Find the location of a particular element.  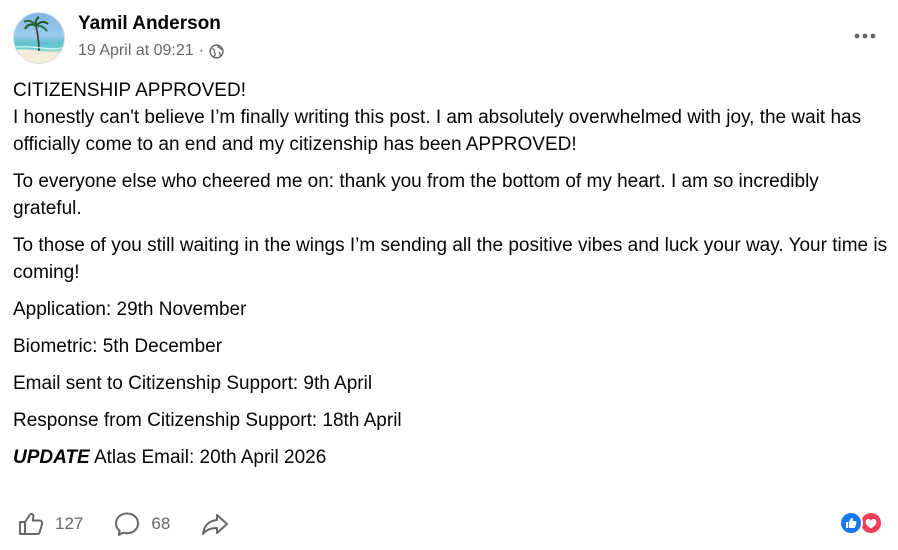

update-line: UPDATE Atlas Email: 20th April 2026 is located at coordinates (451, 457).